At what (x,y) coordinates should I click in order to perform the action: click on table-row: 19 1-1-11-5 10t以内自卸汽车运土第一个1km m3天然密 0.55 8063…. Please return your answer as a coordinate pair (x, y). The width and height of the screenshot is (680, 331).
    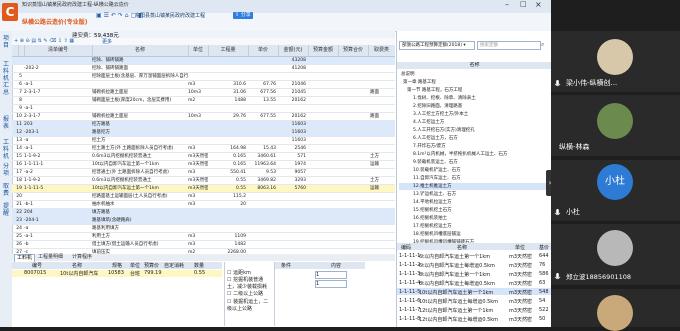
    Looking at the image, I should click on (203, 189).